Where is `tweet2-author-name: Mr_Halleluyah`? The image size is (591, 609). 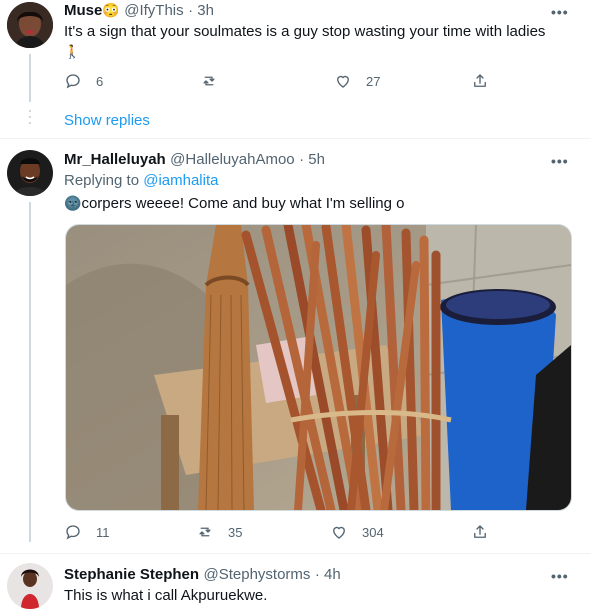 tweet2-author-name: Mr_Halleluyah is located at coordinates (115, 159).